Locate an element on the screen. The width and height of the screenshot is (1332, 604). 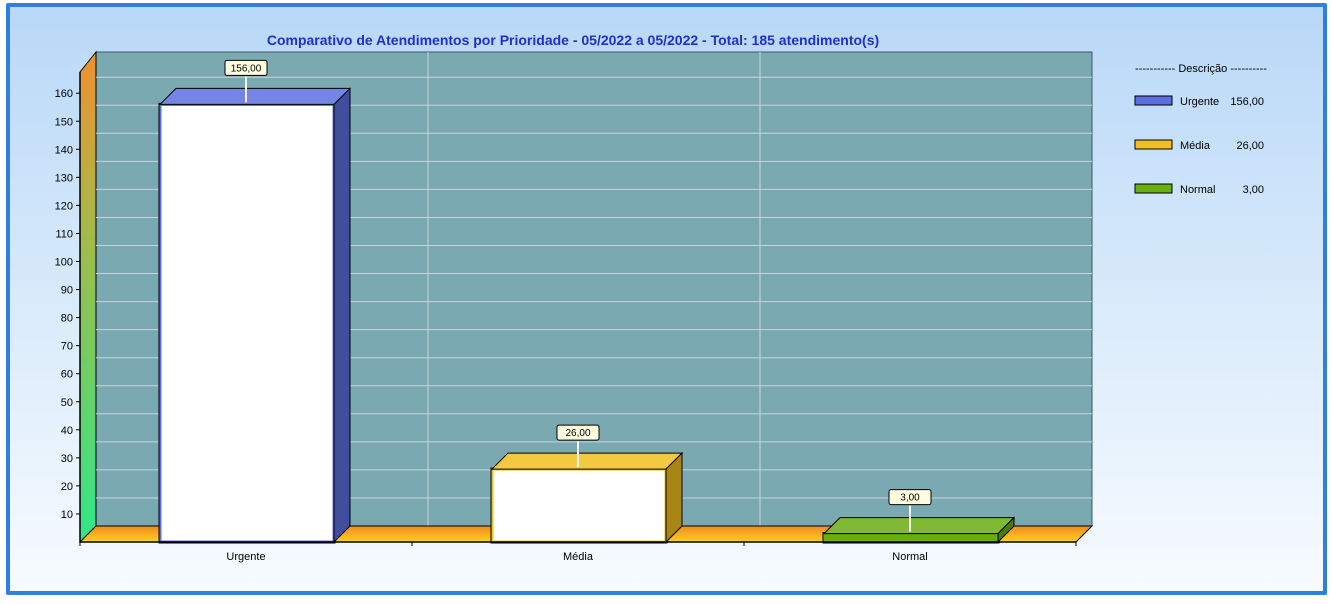
y-tick-label: 130 is located at coordinates (64, 178).